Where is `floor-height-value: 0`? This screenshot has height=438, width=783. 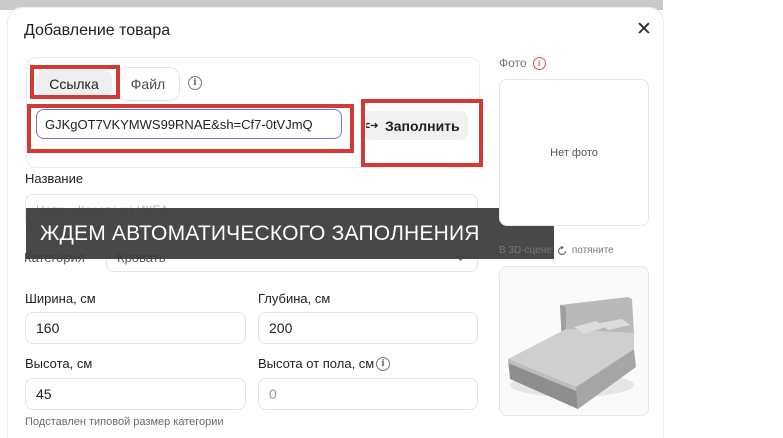
floor-height-value: 0 is located at coordinates (273, 394).